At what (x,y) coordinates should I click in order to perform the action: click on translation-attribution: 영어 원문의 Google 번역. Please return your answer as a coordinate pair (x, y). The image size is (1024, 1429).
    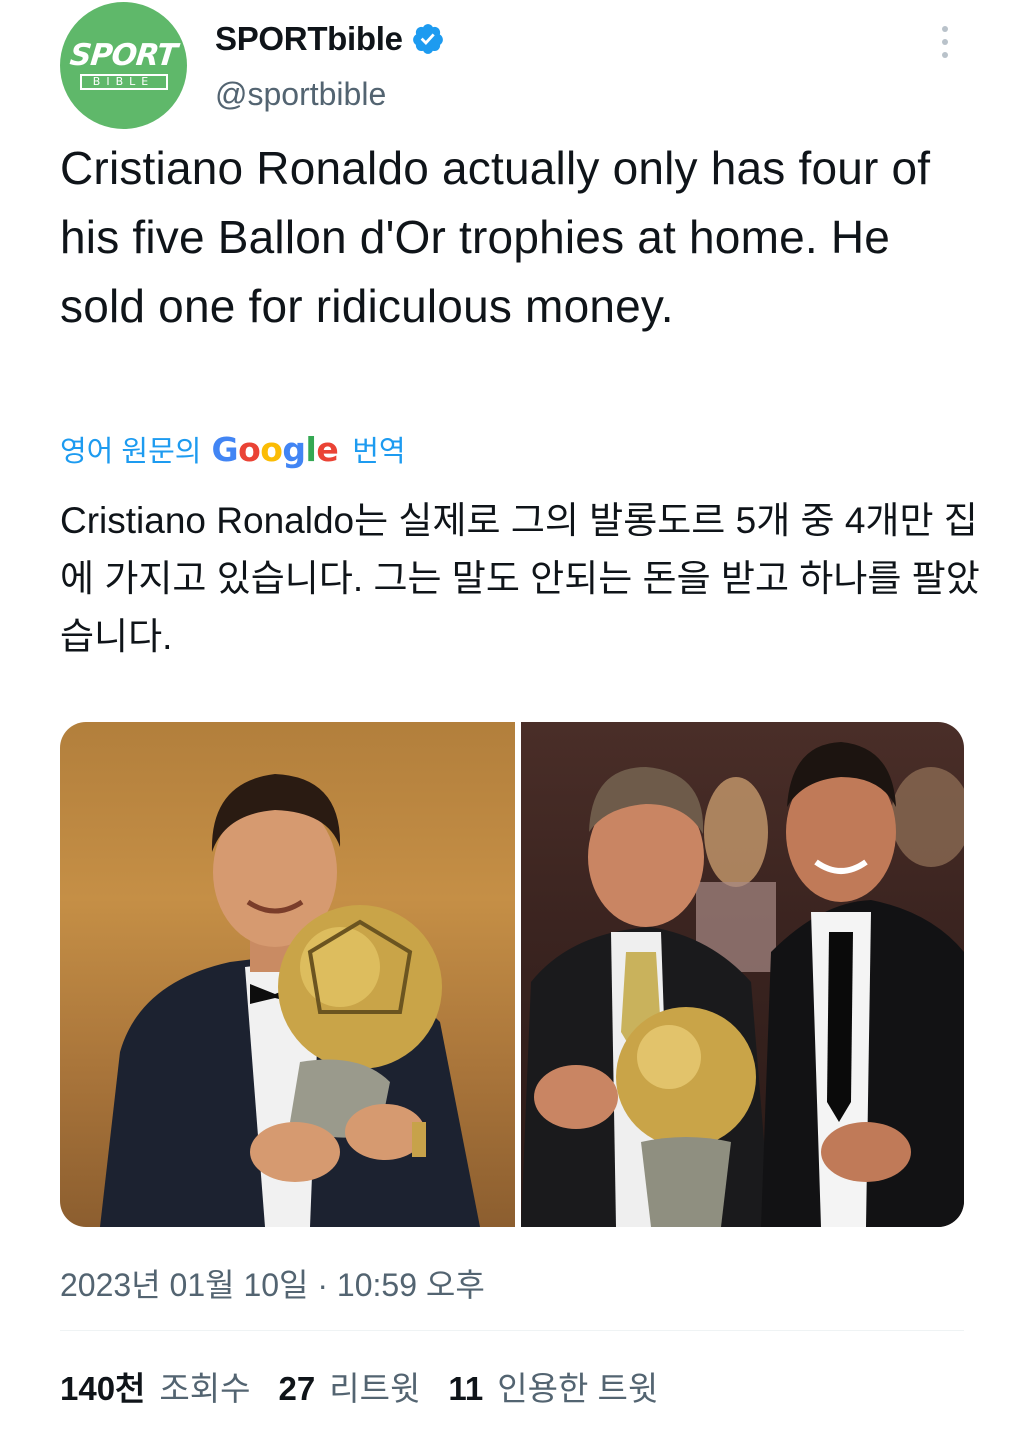
    Looking at the image, I should click on (233, 449).